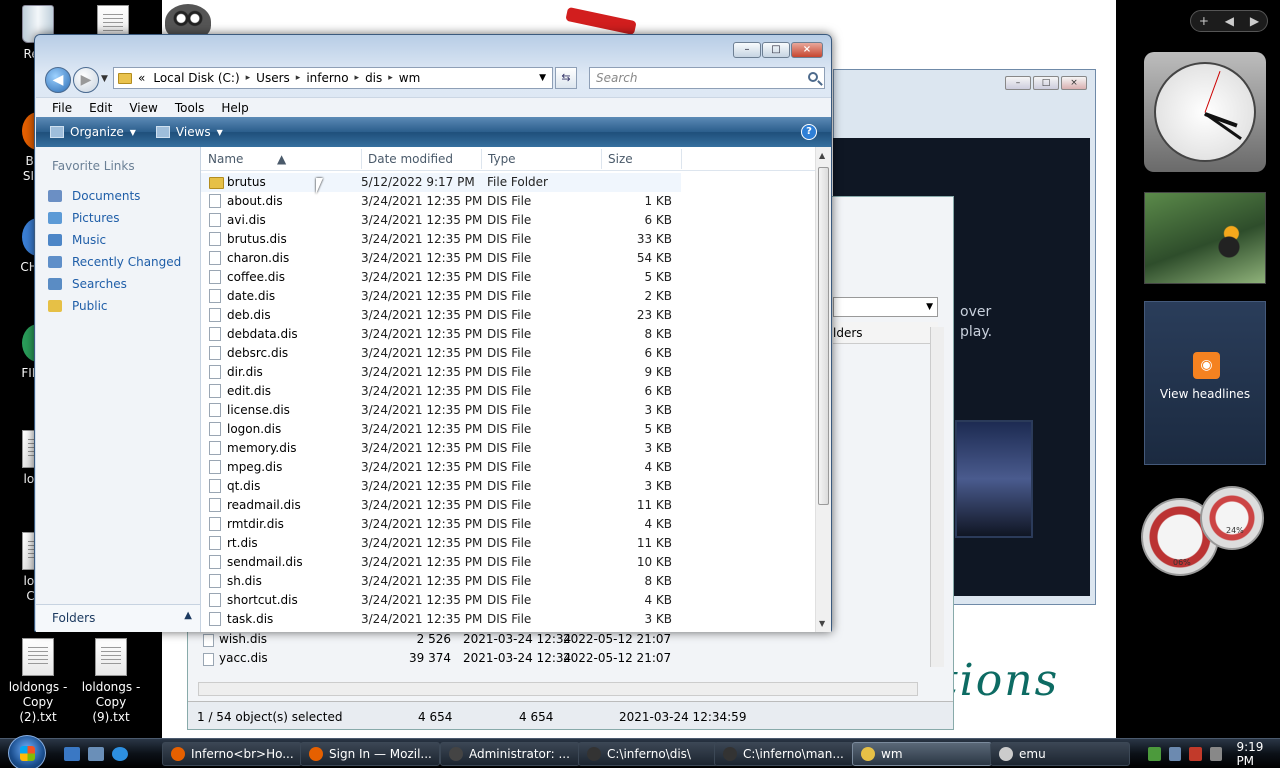 This screenshot has width=1280, height=768. I want to click on volume-muted-icon, so click(1195, 754).